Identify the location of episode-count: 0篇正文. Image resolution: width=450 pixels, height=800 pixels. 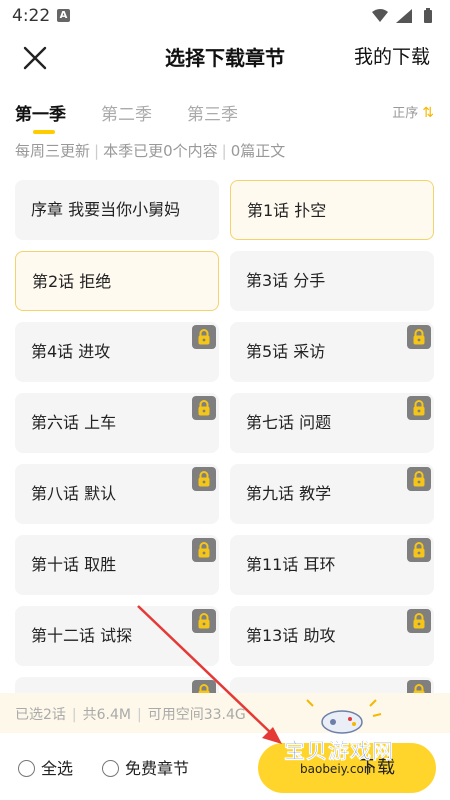
(258, 151).